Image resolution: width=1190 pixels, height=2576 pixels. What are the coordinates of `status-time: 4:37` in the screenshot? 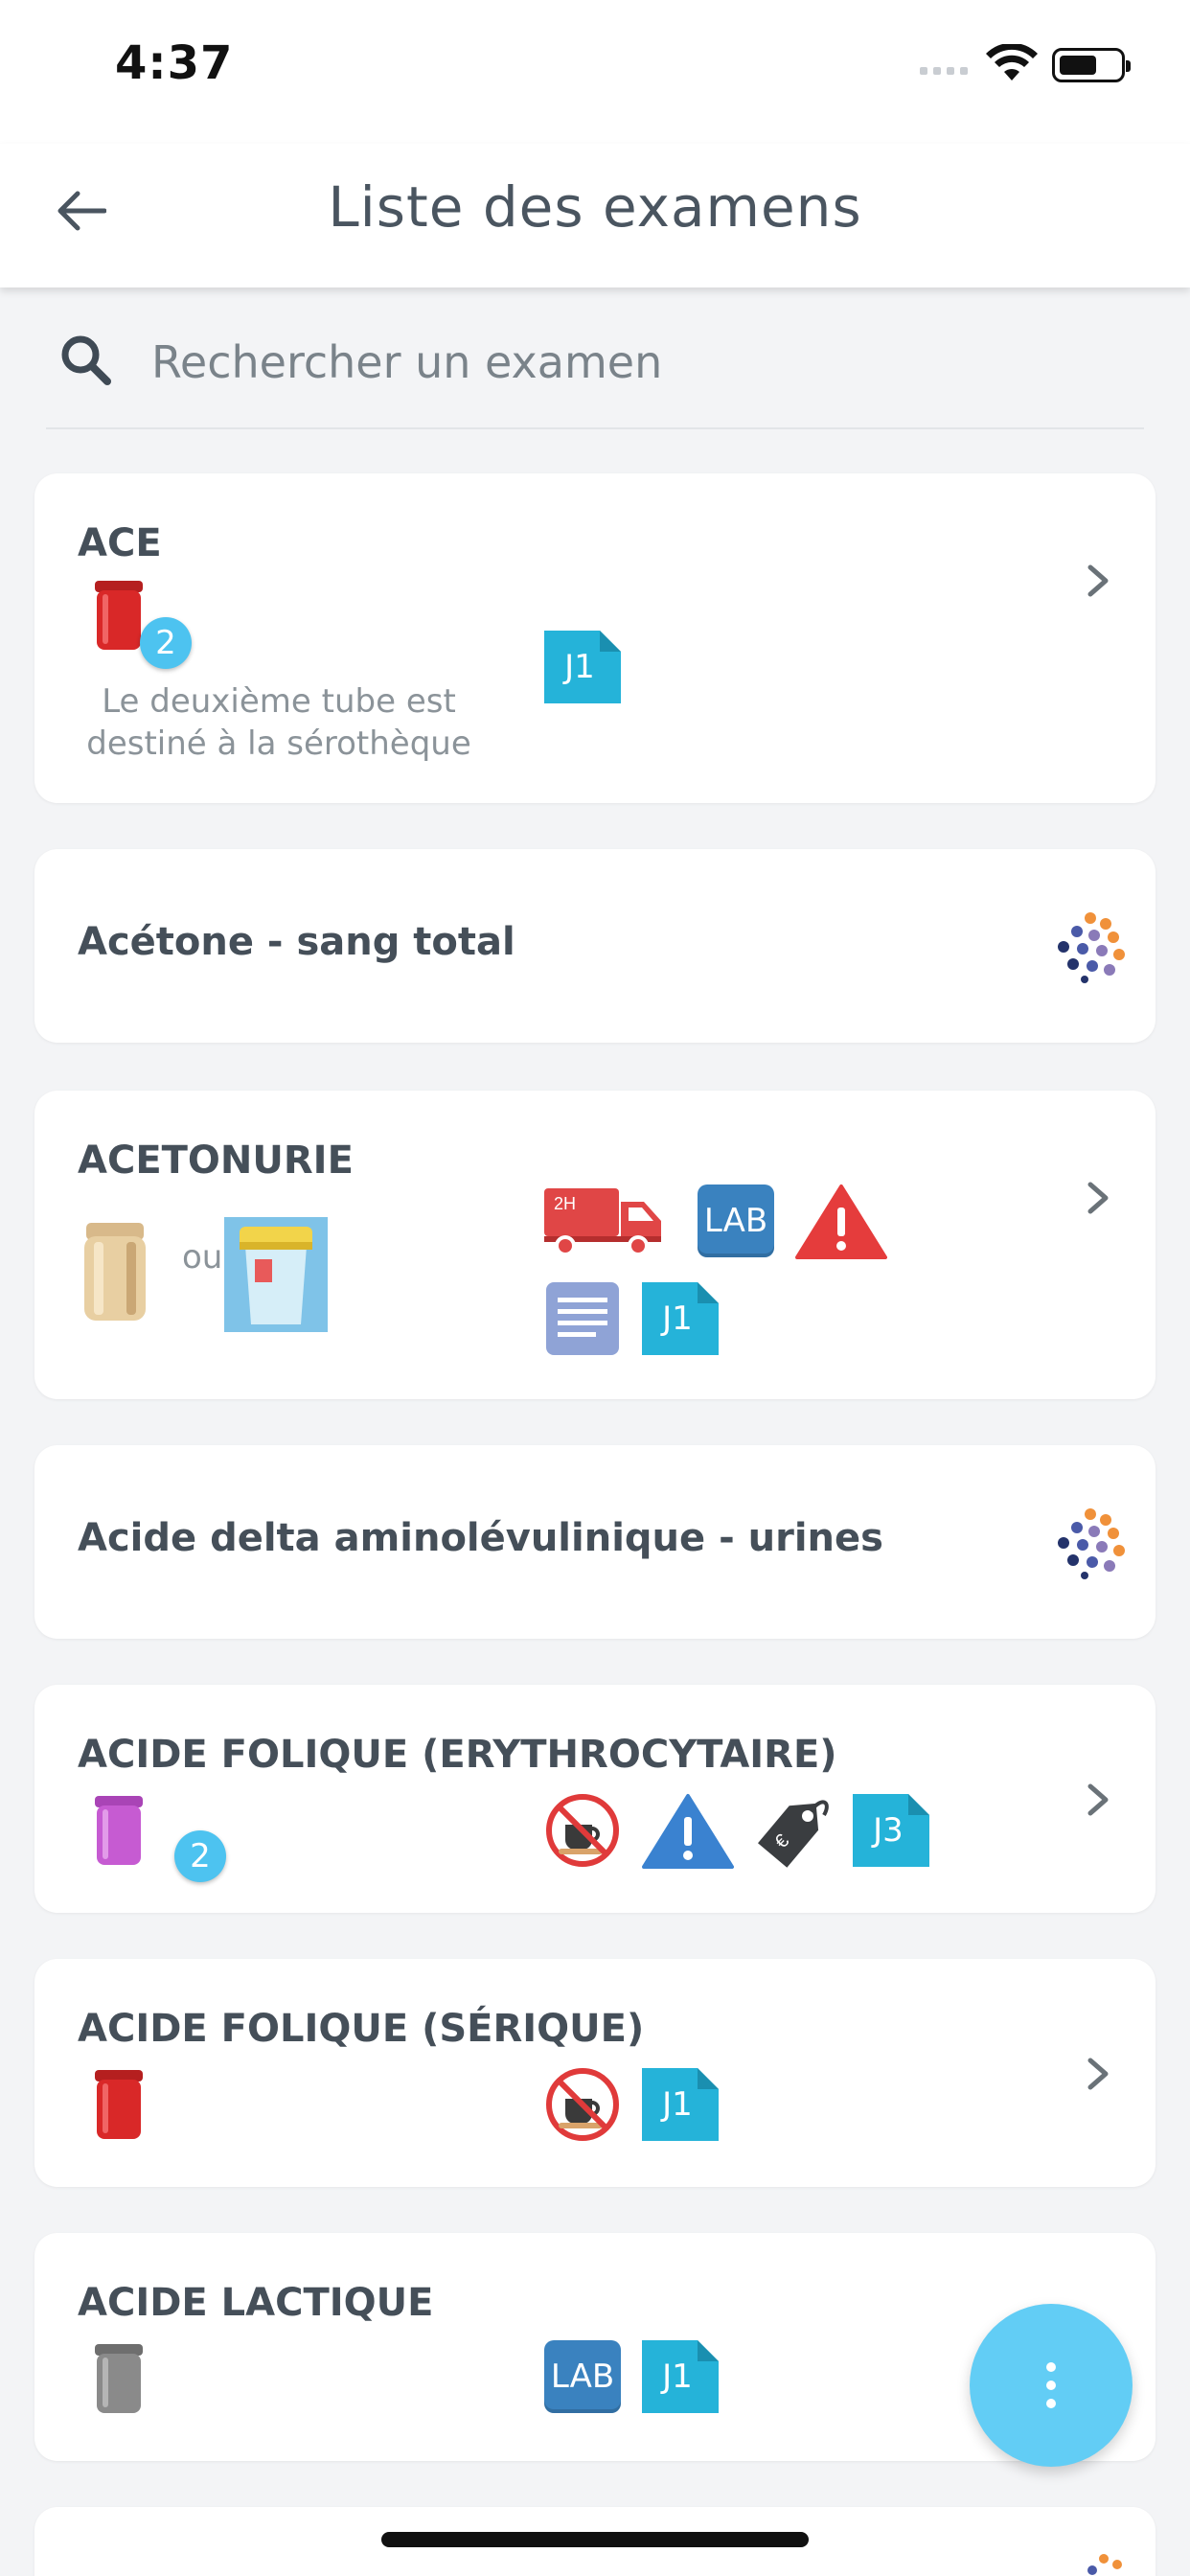 It's located at (175, 63).